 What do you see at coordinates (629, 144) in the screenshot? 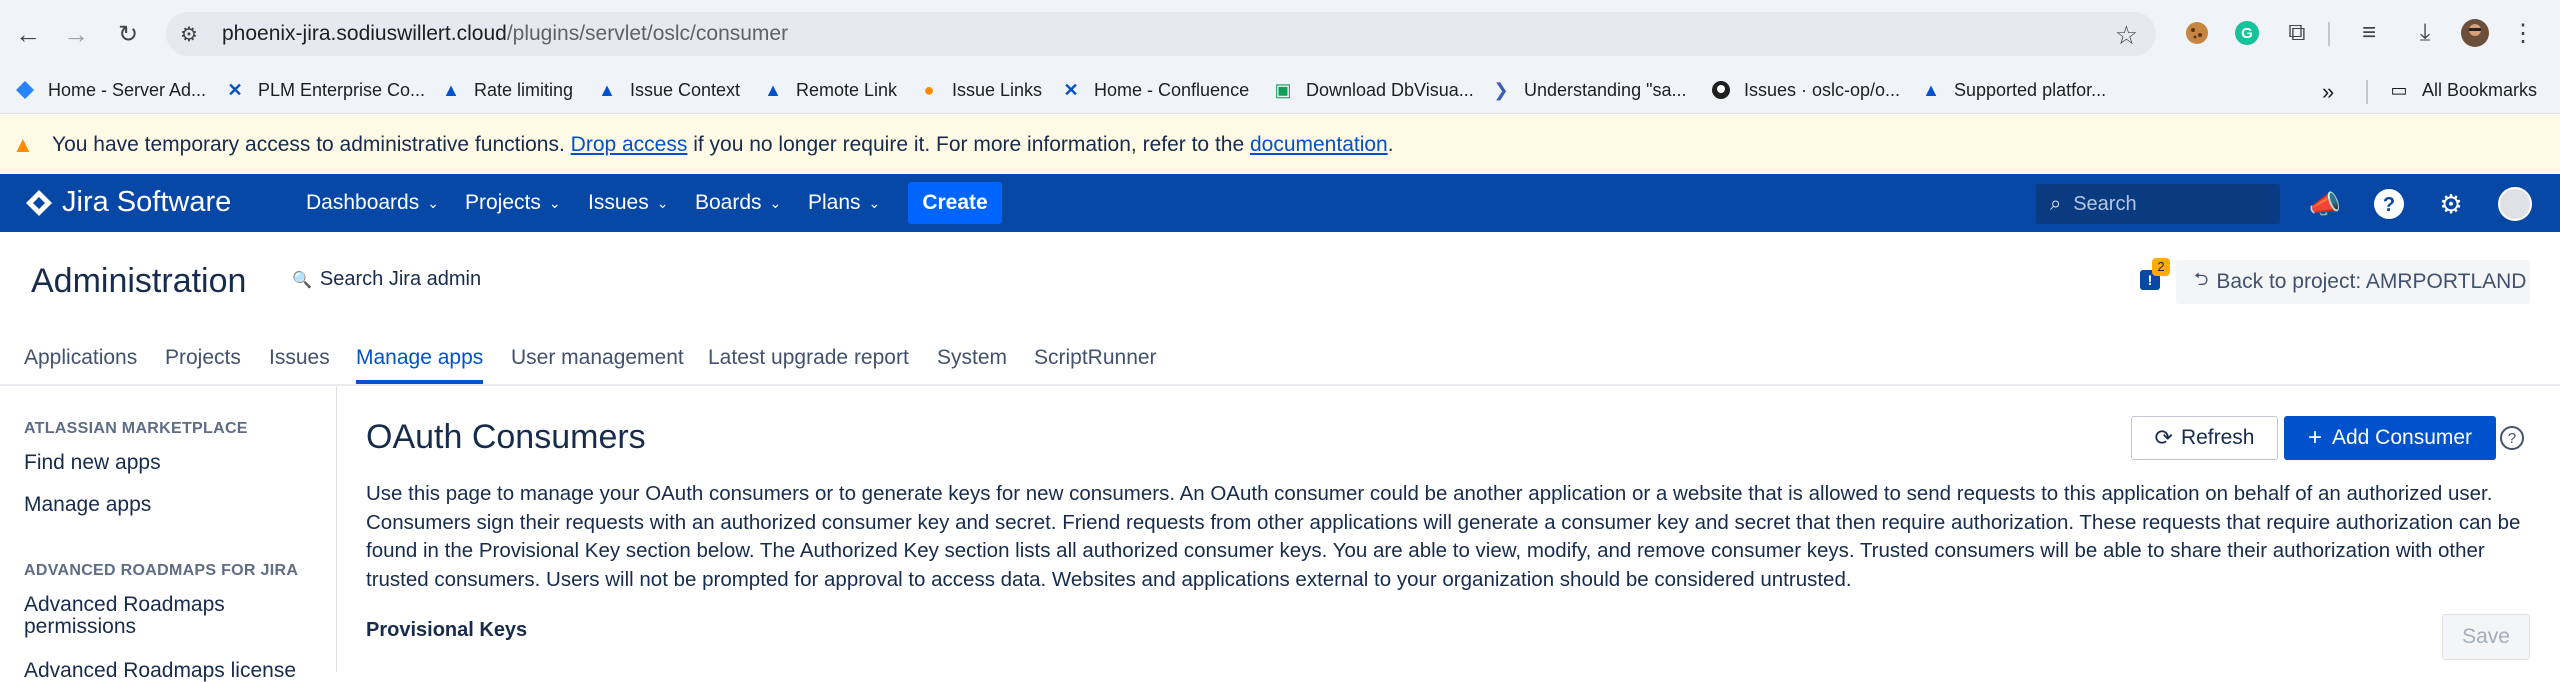
I see `drop-access-link: Drop access` at bounding box center [629, 144].